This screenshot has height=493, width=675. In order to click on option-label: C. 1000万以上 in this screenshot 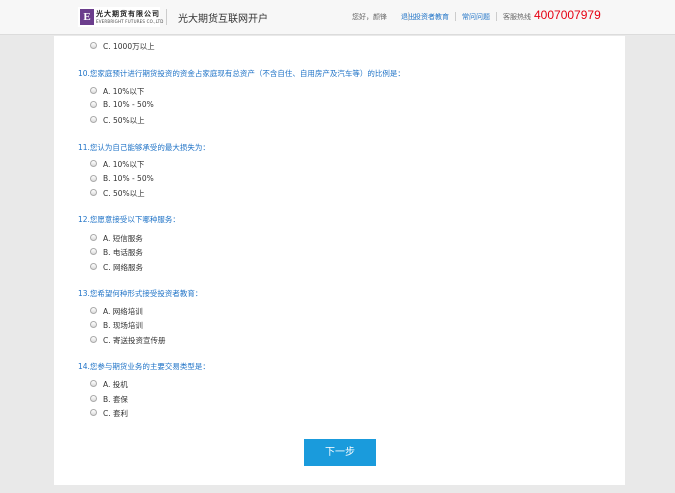, I will do `click(129, 46)`.